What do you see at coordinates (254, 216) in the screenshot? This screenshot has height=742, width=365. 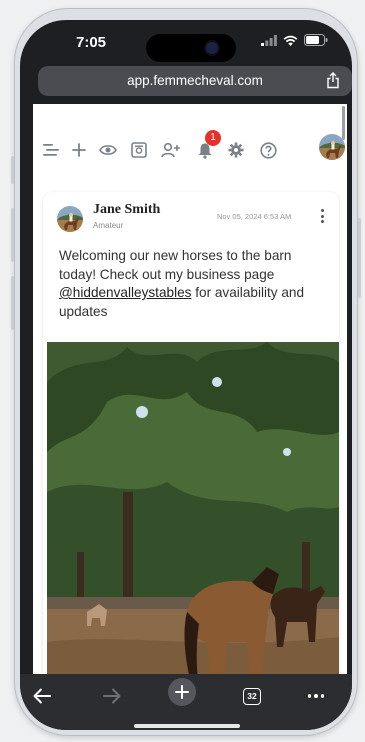 I see `post-date: Nov 05, 2024 6:53 AM` at bounding box center [254, 216].